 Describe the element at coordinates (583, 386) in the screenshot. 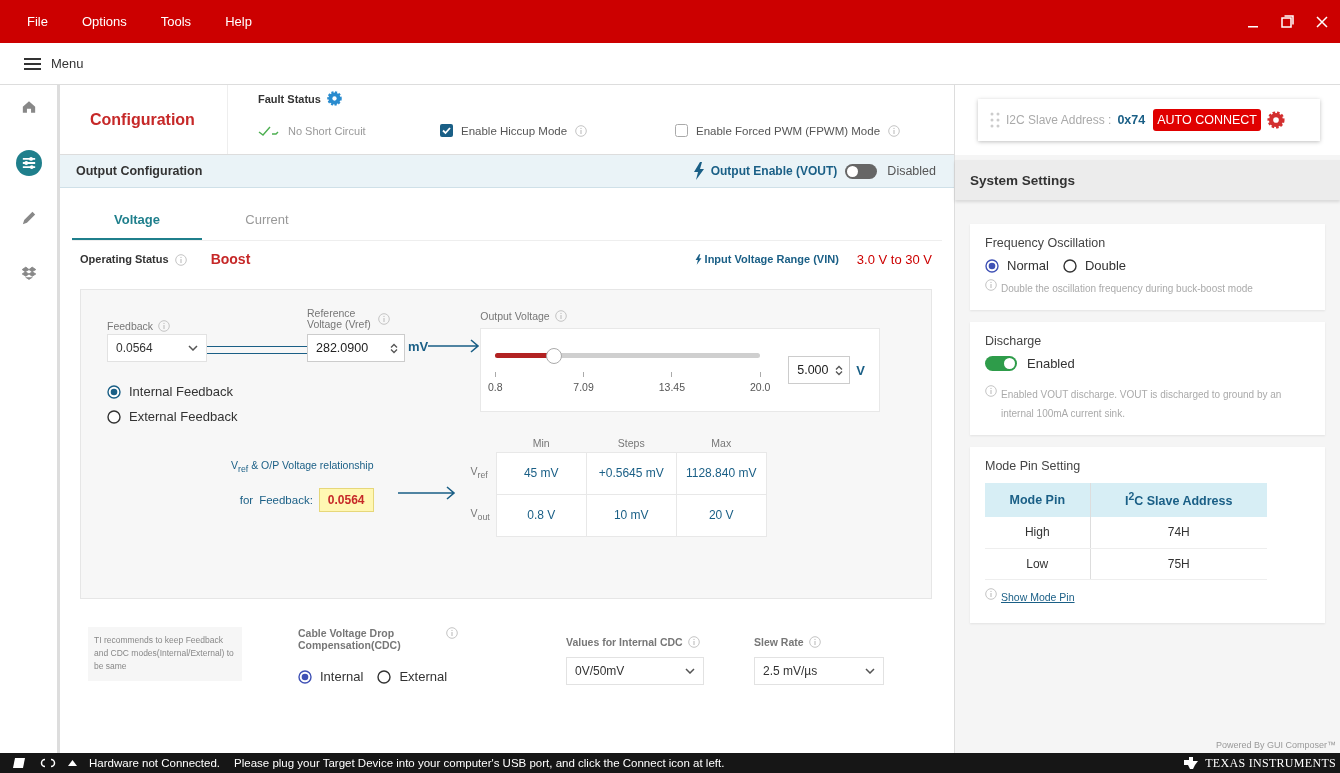

I see `tick-label: 7.09` at that location.